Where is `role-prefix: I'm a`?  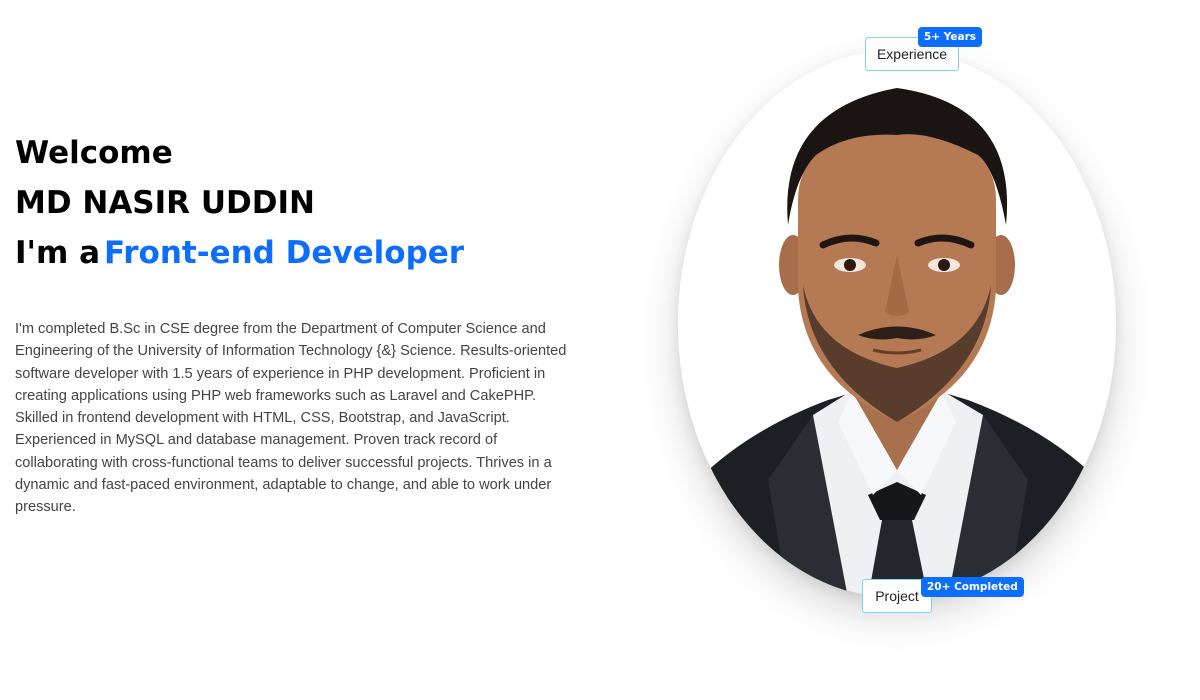 role-prefix: I'm a is located at coordinates (58, 253).